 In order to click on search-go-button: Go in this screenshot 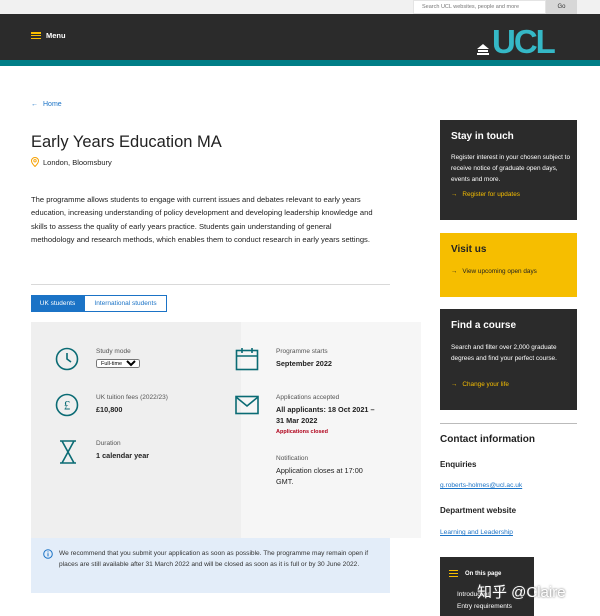, I will do `click(561, 7)`.